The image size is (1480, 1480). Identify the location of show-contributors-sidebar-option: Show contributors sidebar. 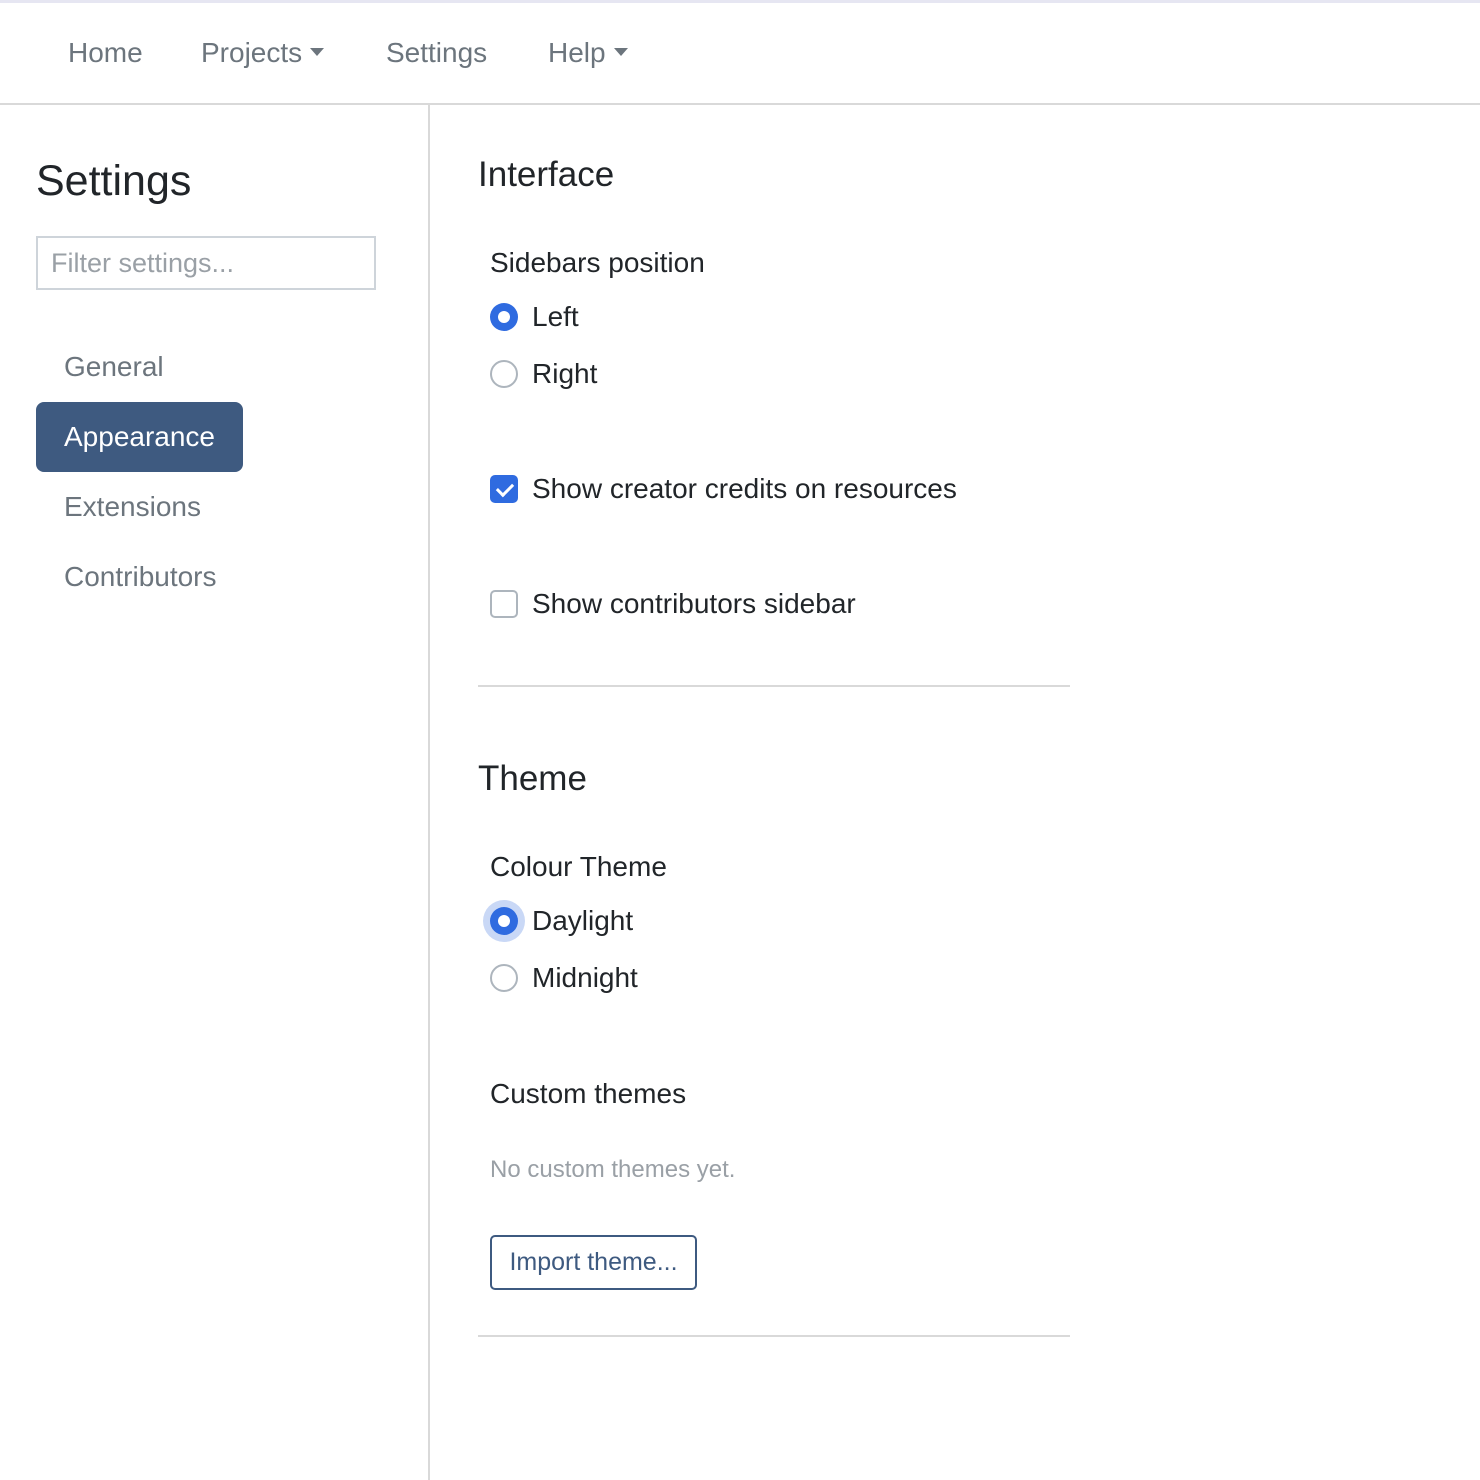
(673, 604).